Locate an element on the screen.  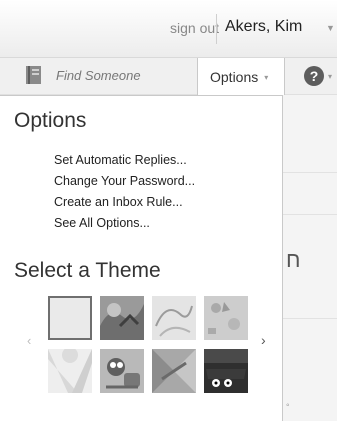
theme-sketch is located at coordinates (174, 318).